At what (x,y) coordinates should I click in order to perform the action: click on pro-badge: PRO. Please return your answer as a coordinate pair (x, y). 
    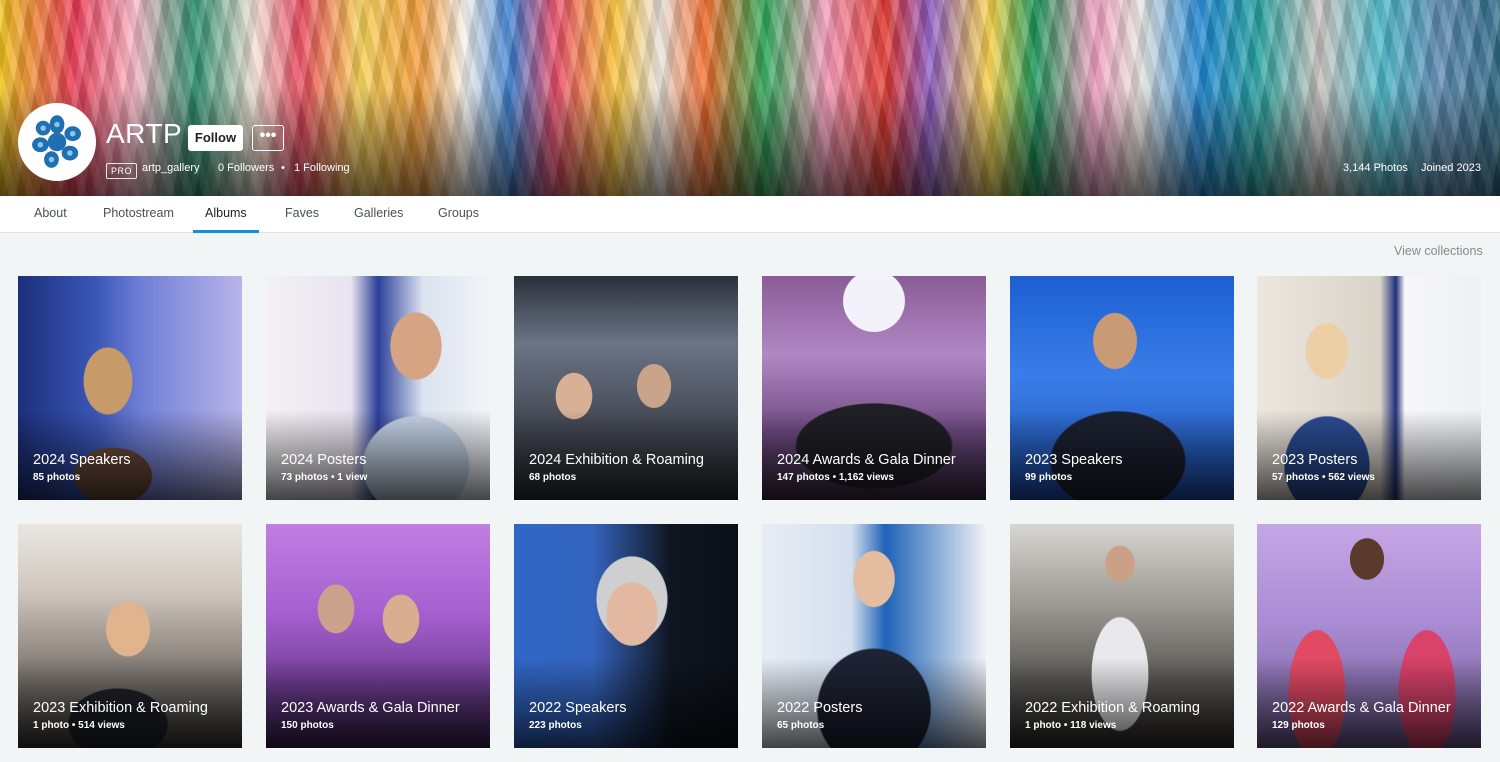
    Looking at the image, I should click on (122, 171).